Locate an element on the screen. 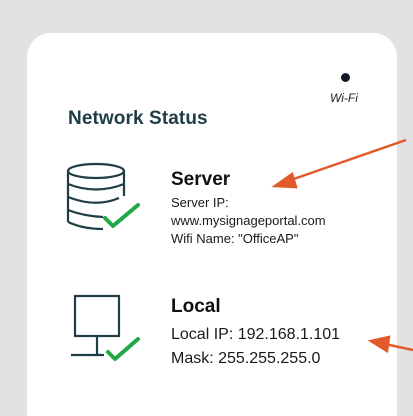 This screenshot has width=413, height=416. local-title: Local is located at coordinates (196, 306).